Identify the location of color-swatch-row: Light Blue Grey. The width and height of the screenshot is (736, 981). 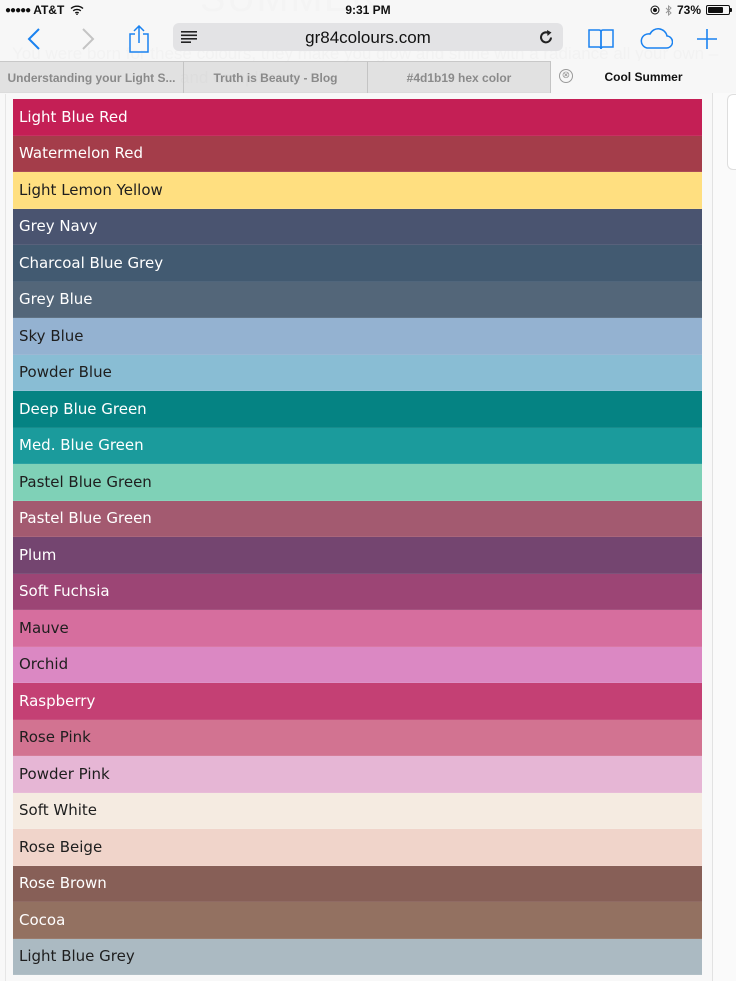
(357, 956).